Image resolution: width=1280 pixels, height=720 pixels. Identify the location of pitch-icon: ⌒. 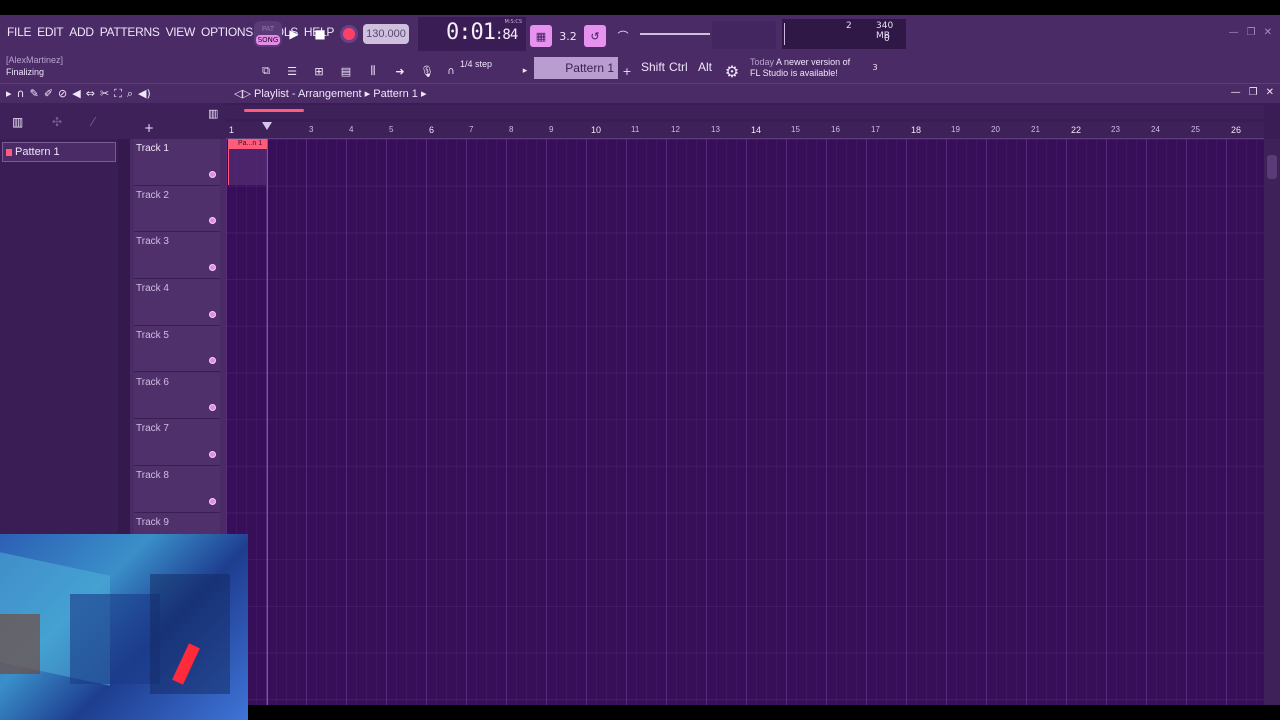
(623, 36).